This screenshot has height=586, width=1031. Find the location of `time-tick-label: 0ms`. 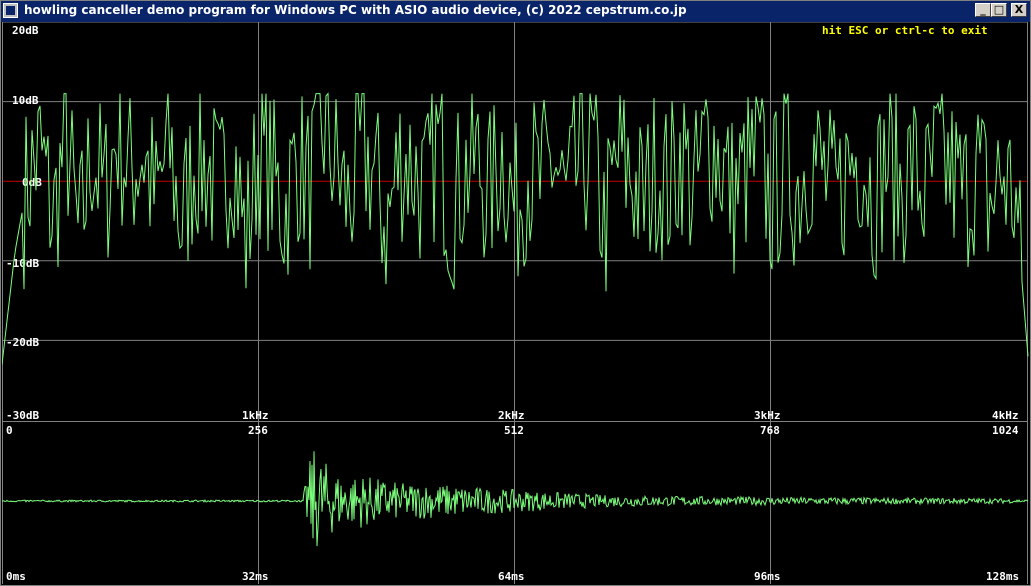

time-tick-label: 0ms is located at coordinates (16, 576).